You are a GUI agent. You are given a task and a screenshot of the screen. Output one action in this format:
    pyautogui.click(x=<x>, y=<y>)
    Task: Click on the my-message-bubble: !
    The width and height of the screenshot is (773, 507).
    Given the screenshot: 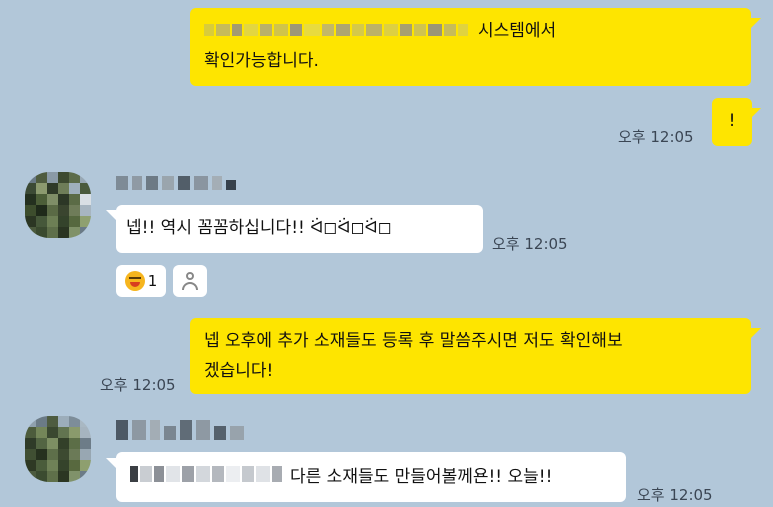 What is the action you would take?
    pyautogui.click(x=732, y=122)
    